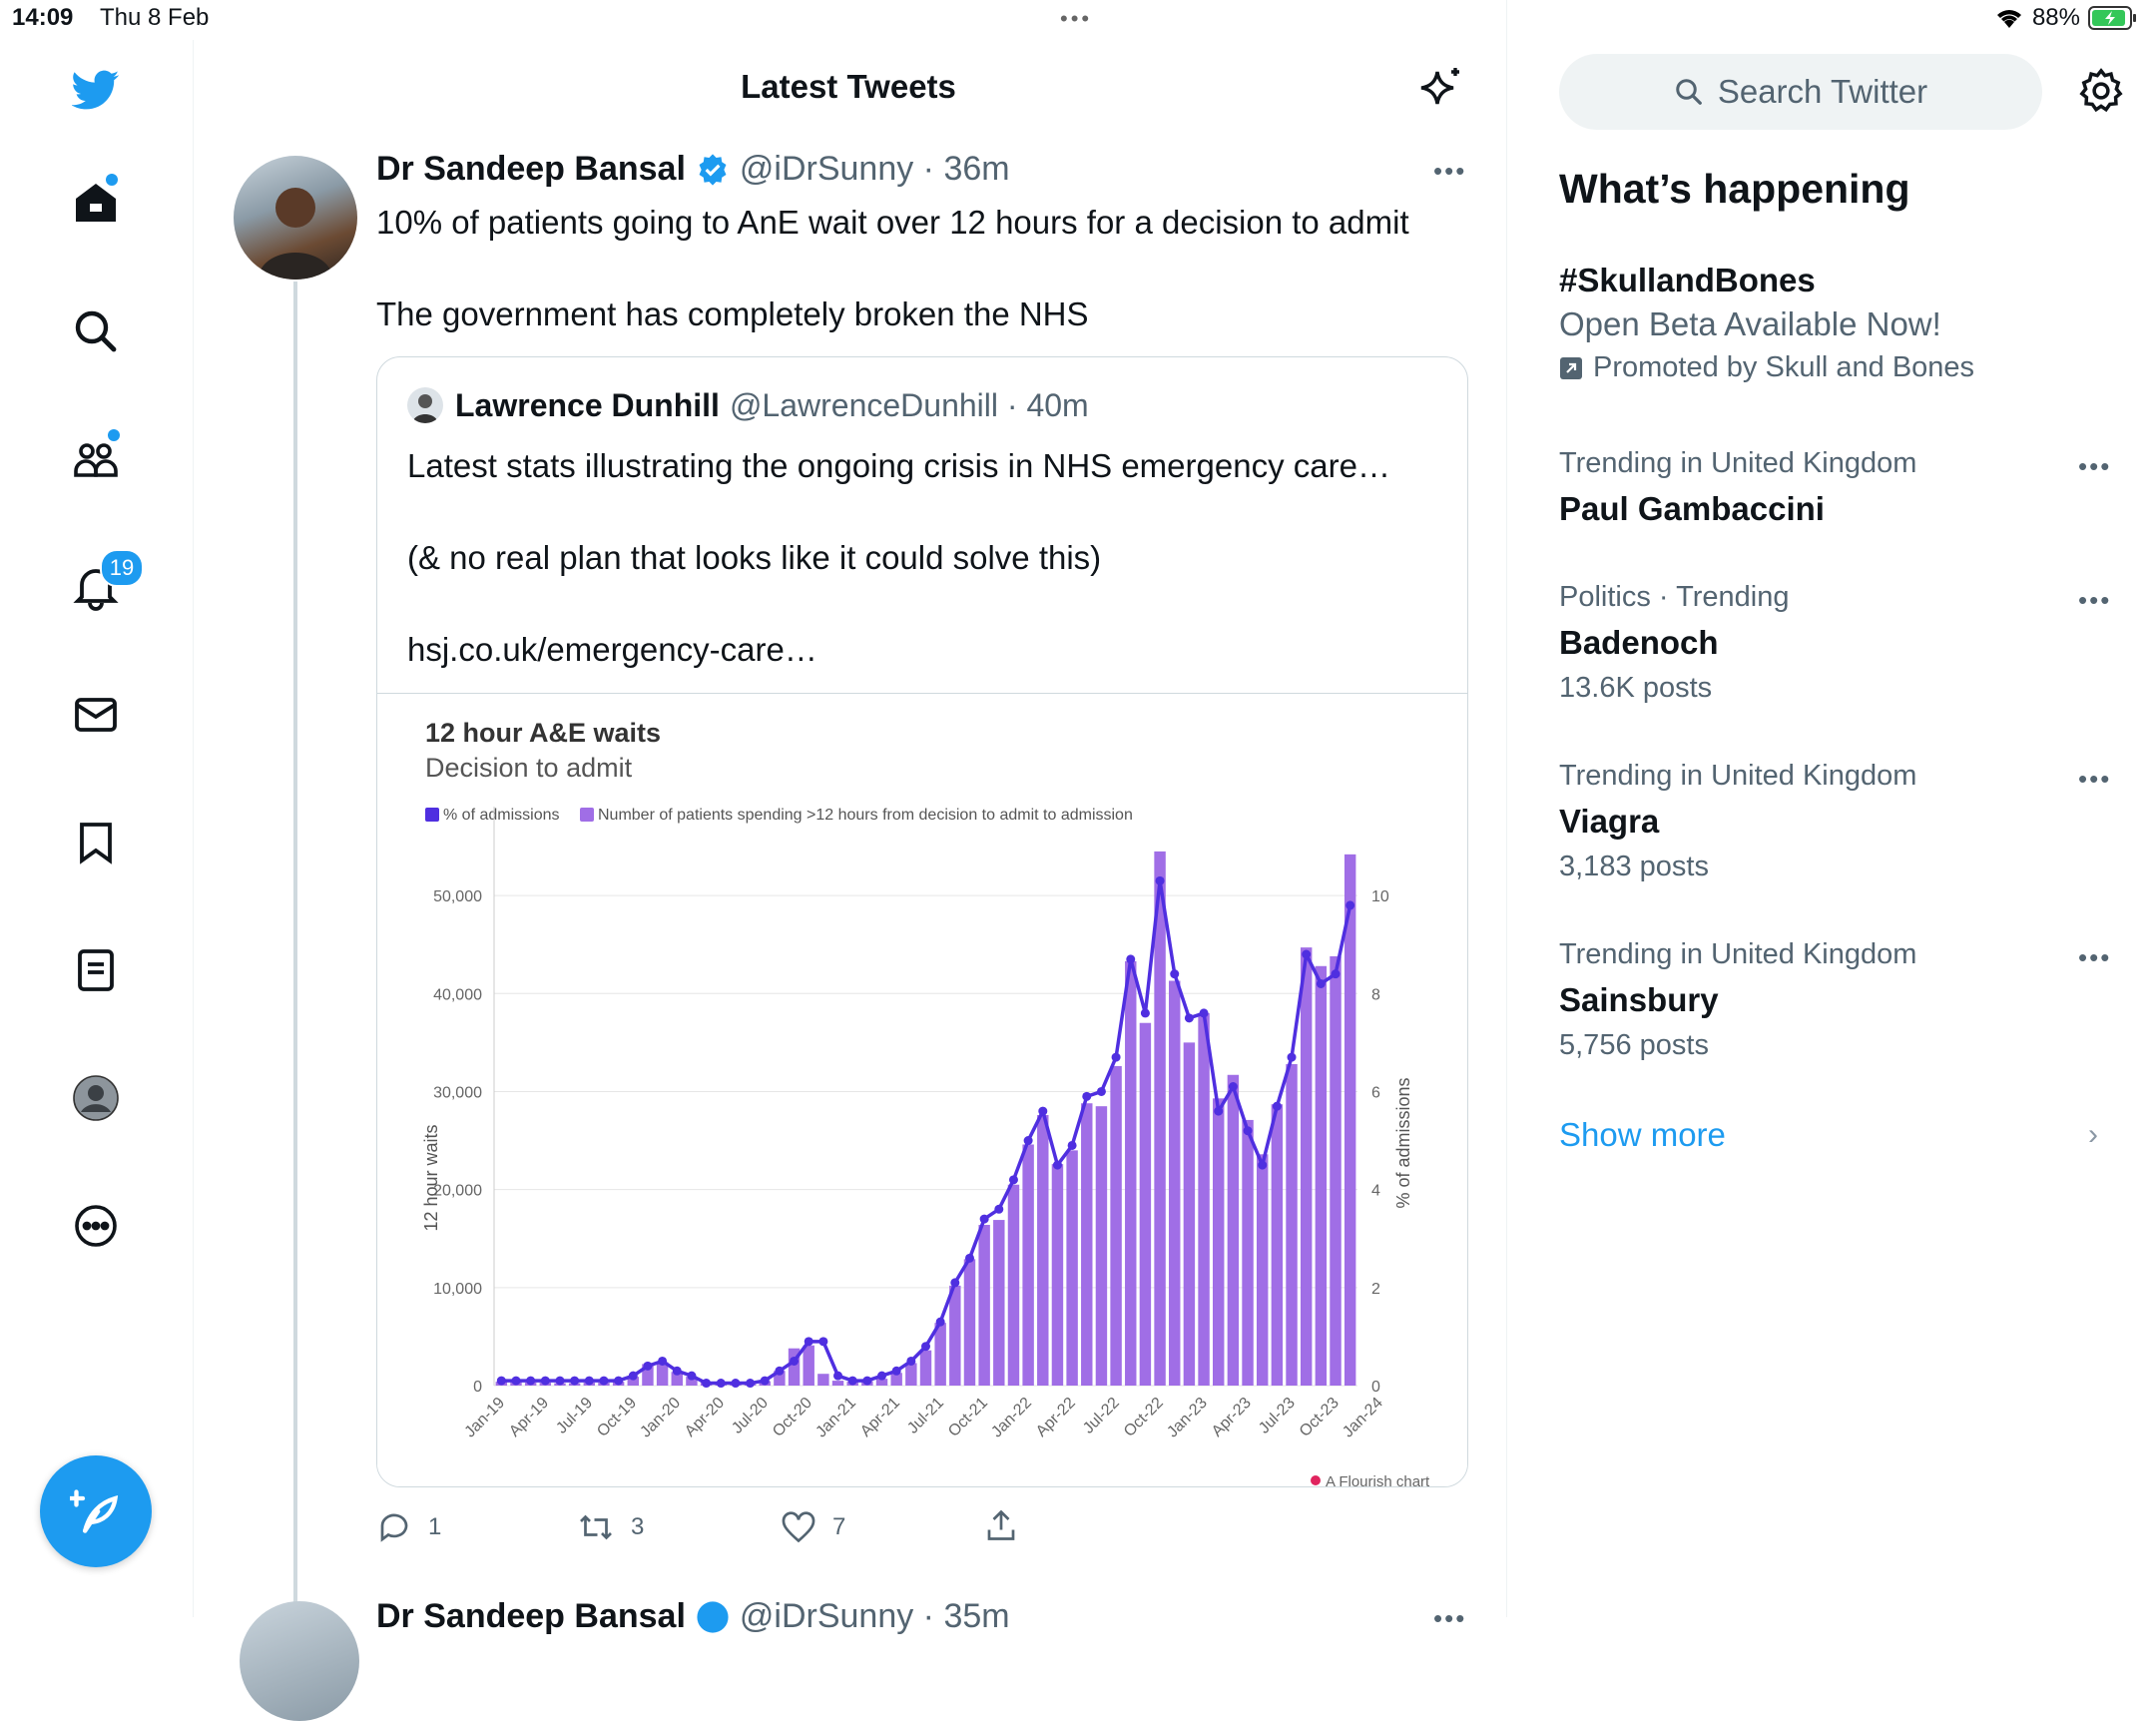  I want to click on y2-tick-label: 0, so click(1375, 1387).